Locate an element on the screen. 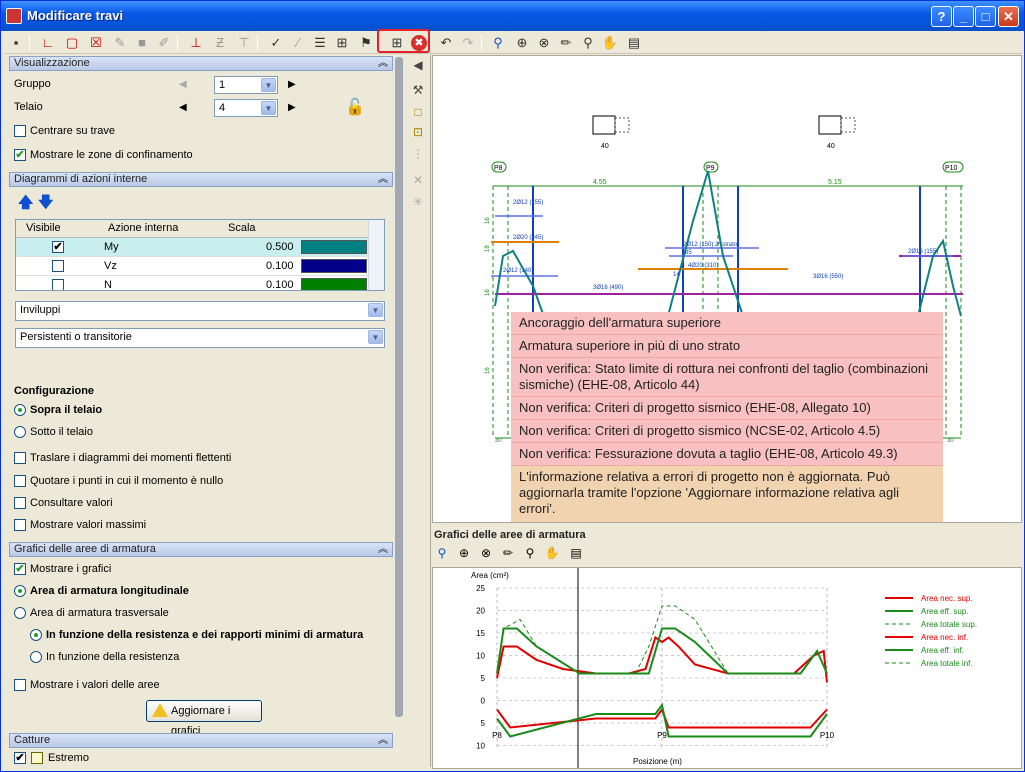 The image size is (1025, 772). move-down-icon: 🡇 is located at coordinates (45, 204).